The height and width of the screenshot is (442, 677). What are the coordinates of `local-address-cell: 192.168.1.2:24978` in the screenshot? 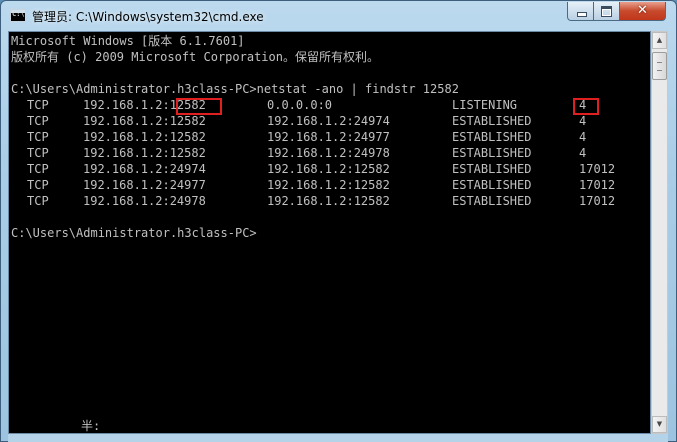 It's located at (144, 201).